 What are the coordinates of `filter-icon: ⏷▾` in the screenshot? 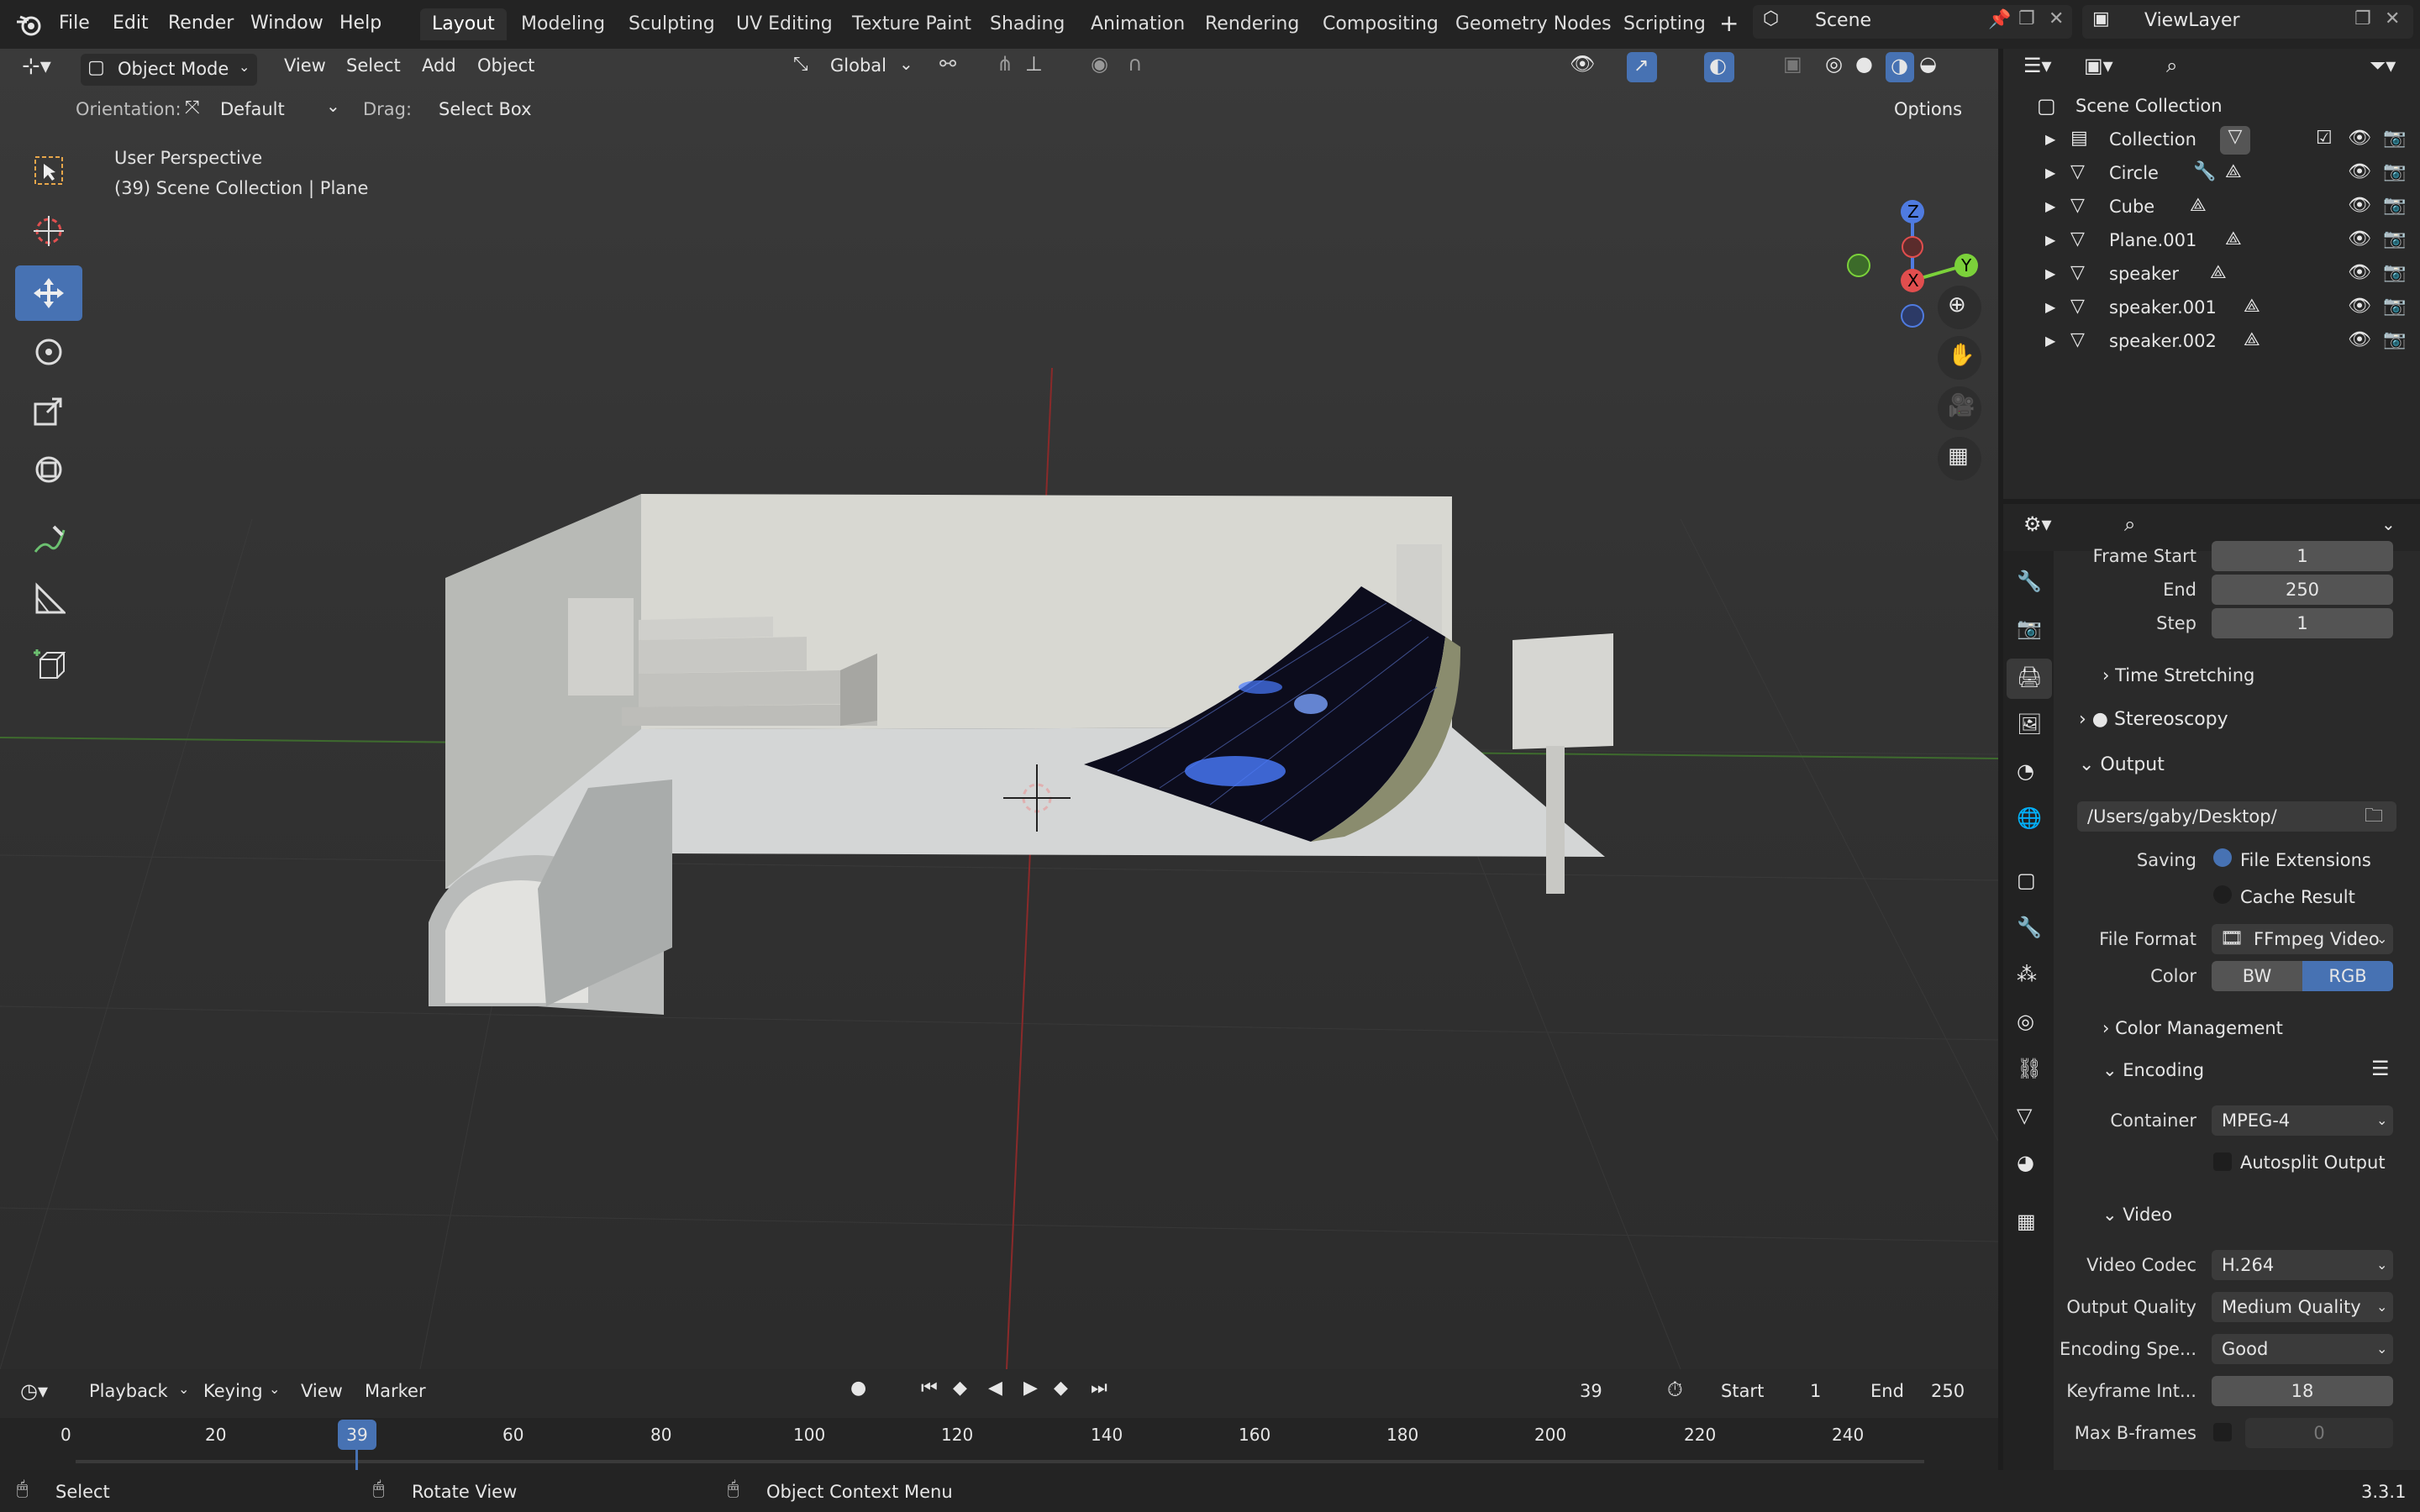 It's located at (2383, 65).